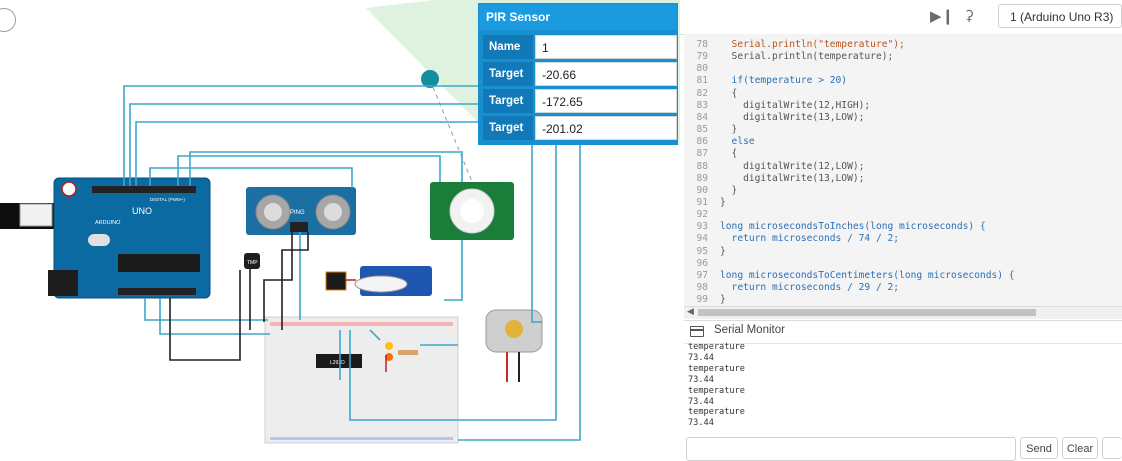 The width and height of the screenshot is (1122, 461). Describe the element at coordinates (108, 223) in the screenshot. I see `arduino-brand-label: ARDUINO` at that location.